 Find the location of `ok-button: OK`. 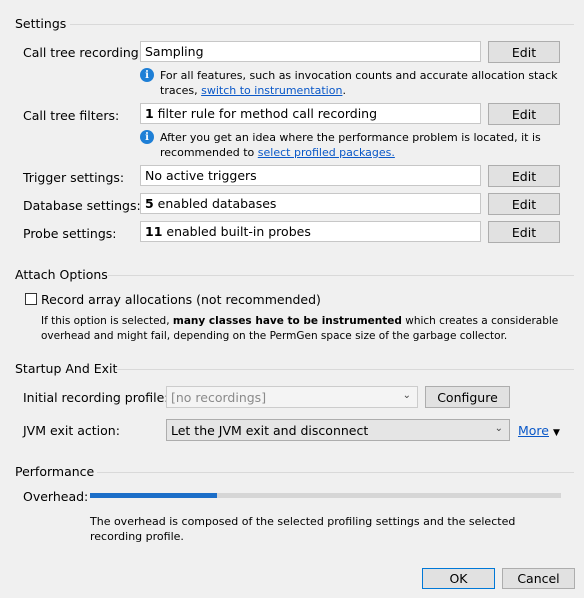

ok-button: OK is located at coordinates (458, 578).